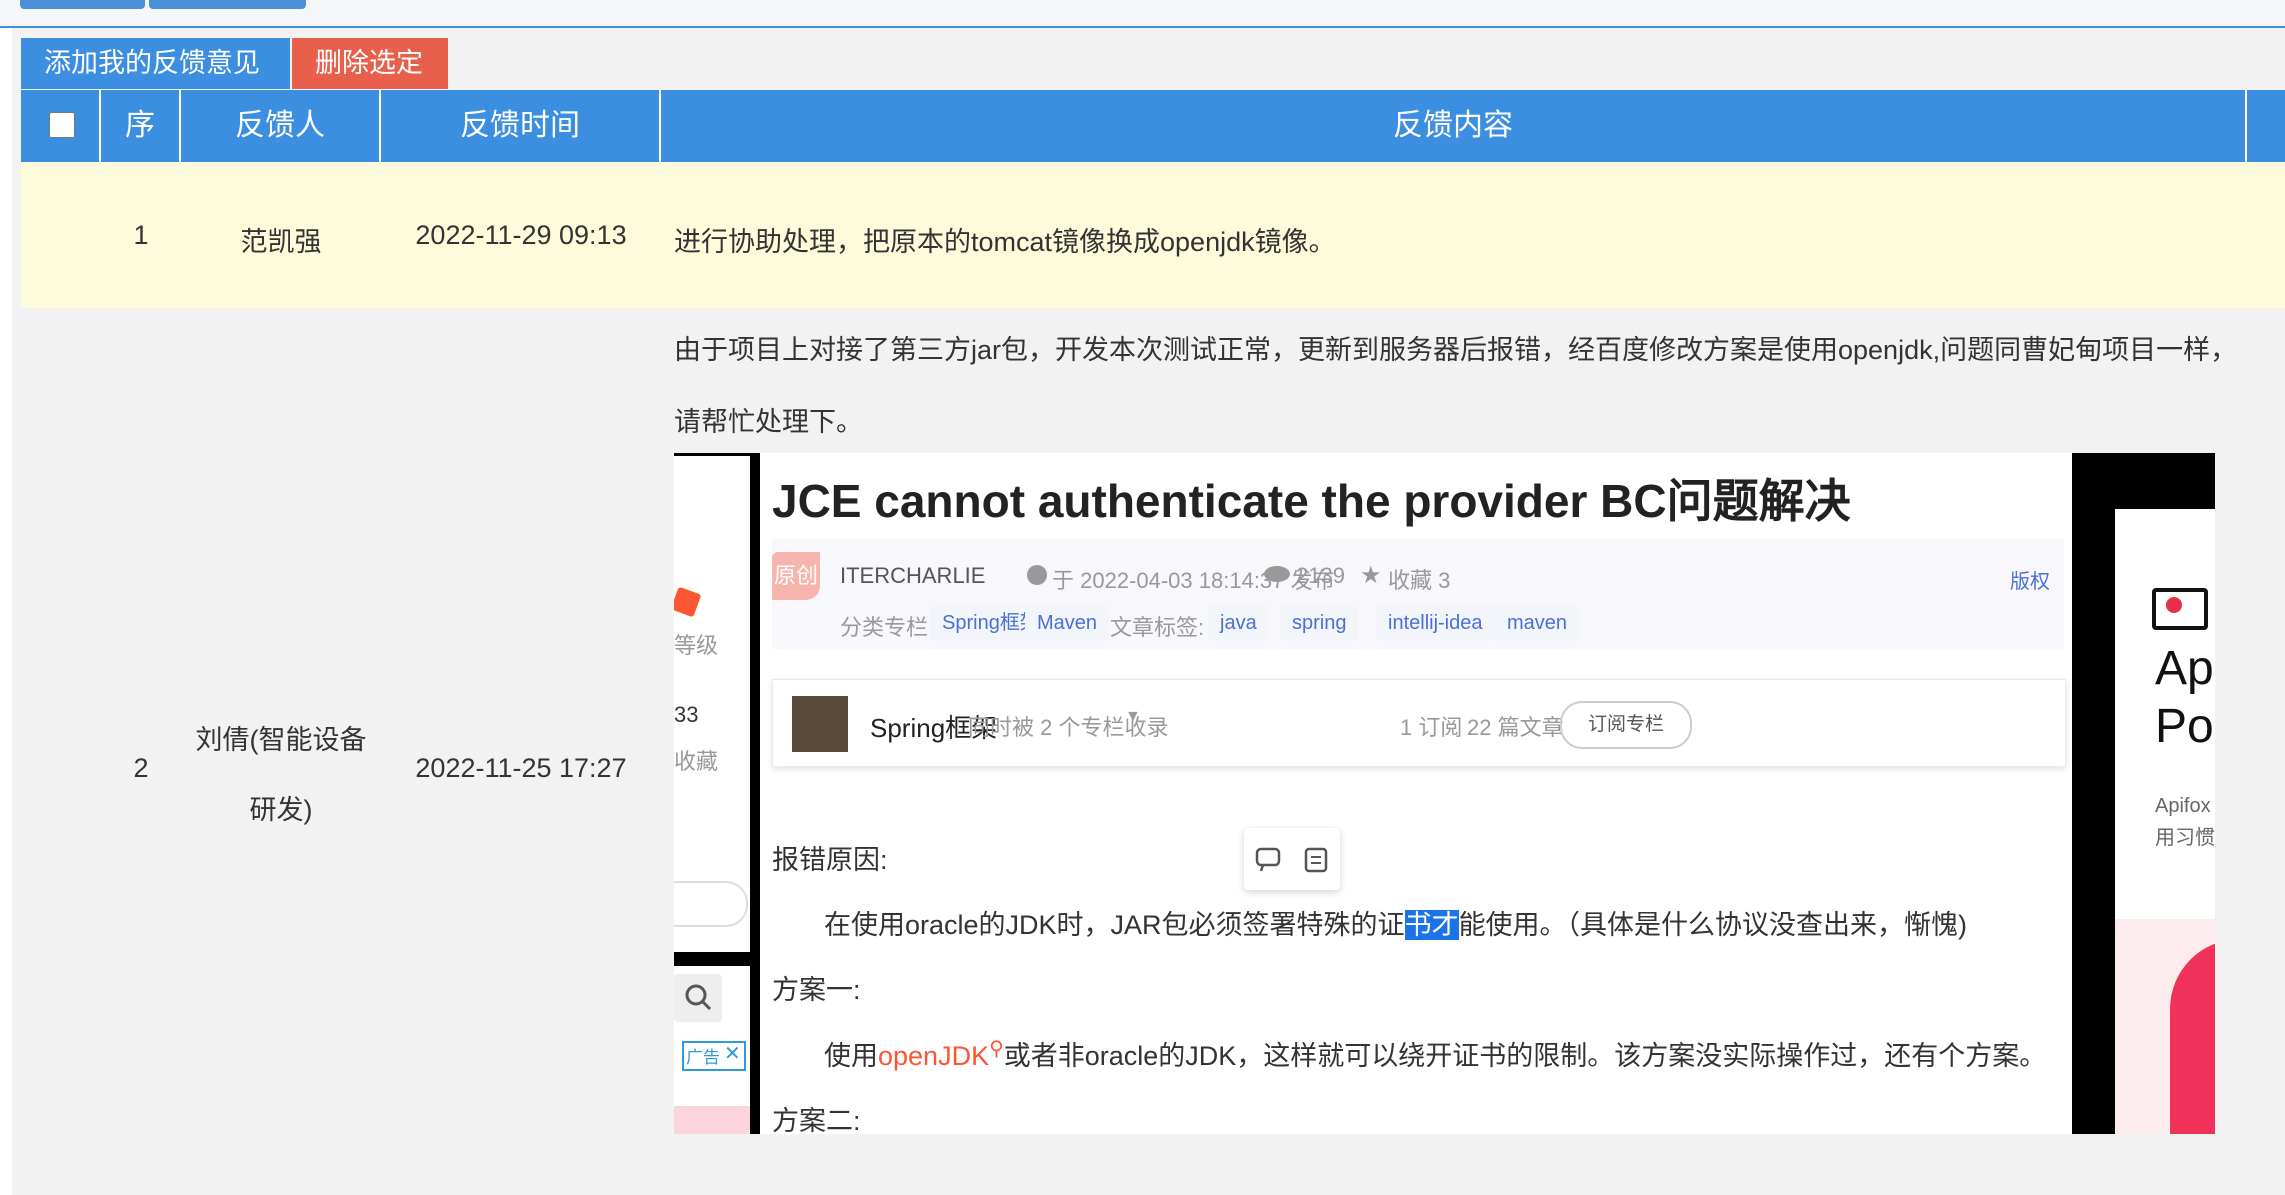  Describe the element at coordinates (1431, 727) in the screenshot. I see `column-subs: 1 订阅` at that location.